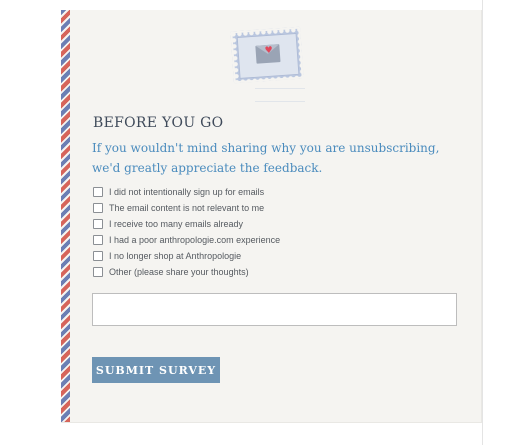  I want to click on survey-title: BEFORE YOU GO, so click(158, 123).